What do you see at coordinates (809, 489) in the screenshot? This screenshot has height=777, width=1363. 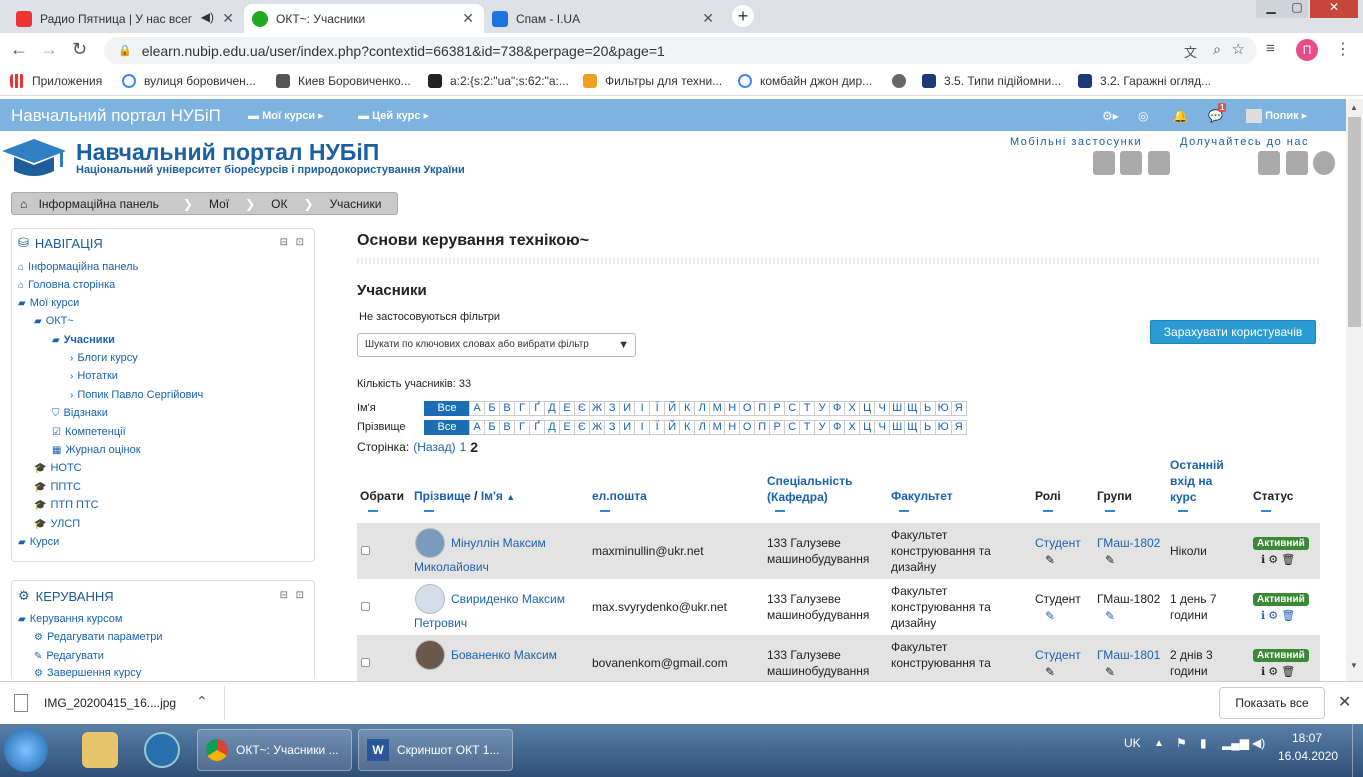 I see `col-specialty: Спеціальність (Кафедра)` at bounding box center [809, 489].